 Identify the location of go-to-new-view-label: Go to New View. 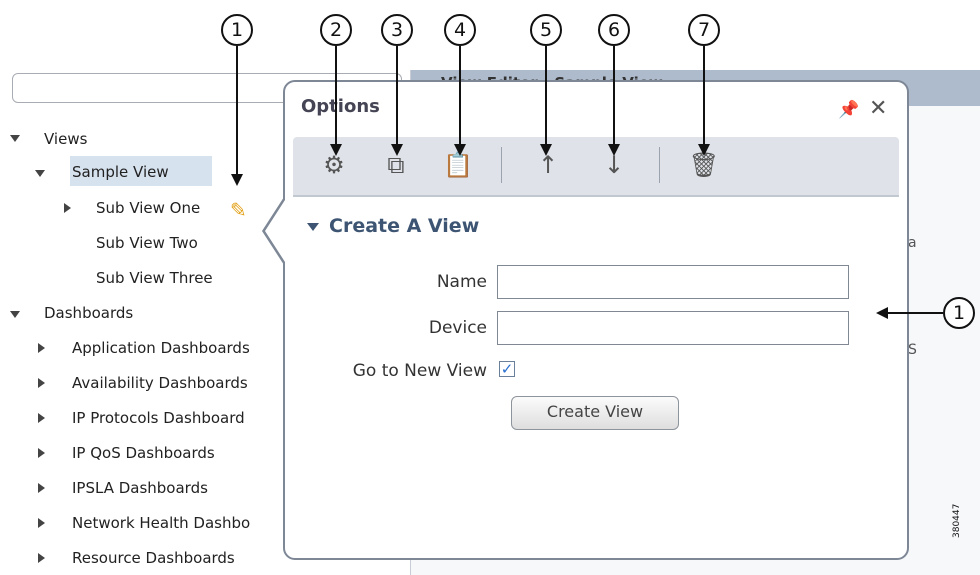
(419, 371).